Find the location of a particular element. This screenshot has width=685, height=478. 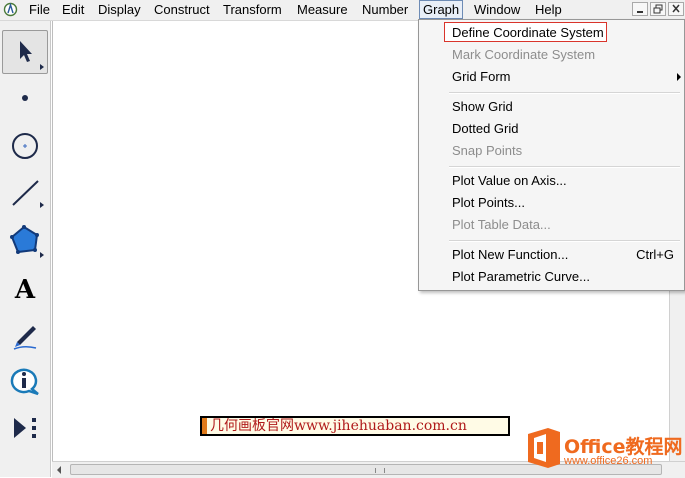

menu-help: Help is located at coordinates (548, 9).